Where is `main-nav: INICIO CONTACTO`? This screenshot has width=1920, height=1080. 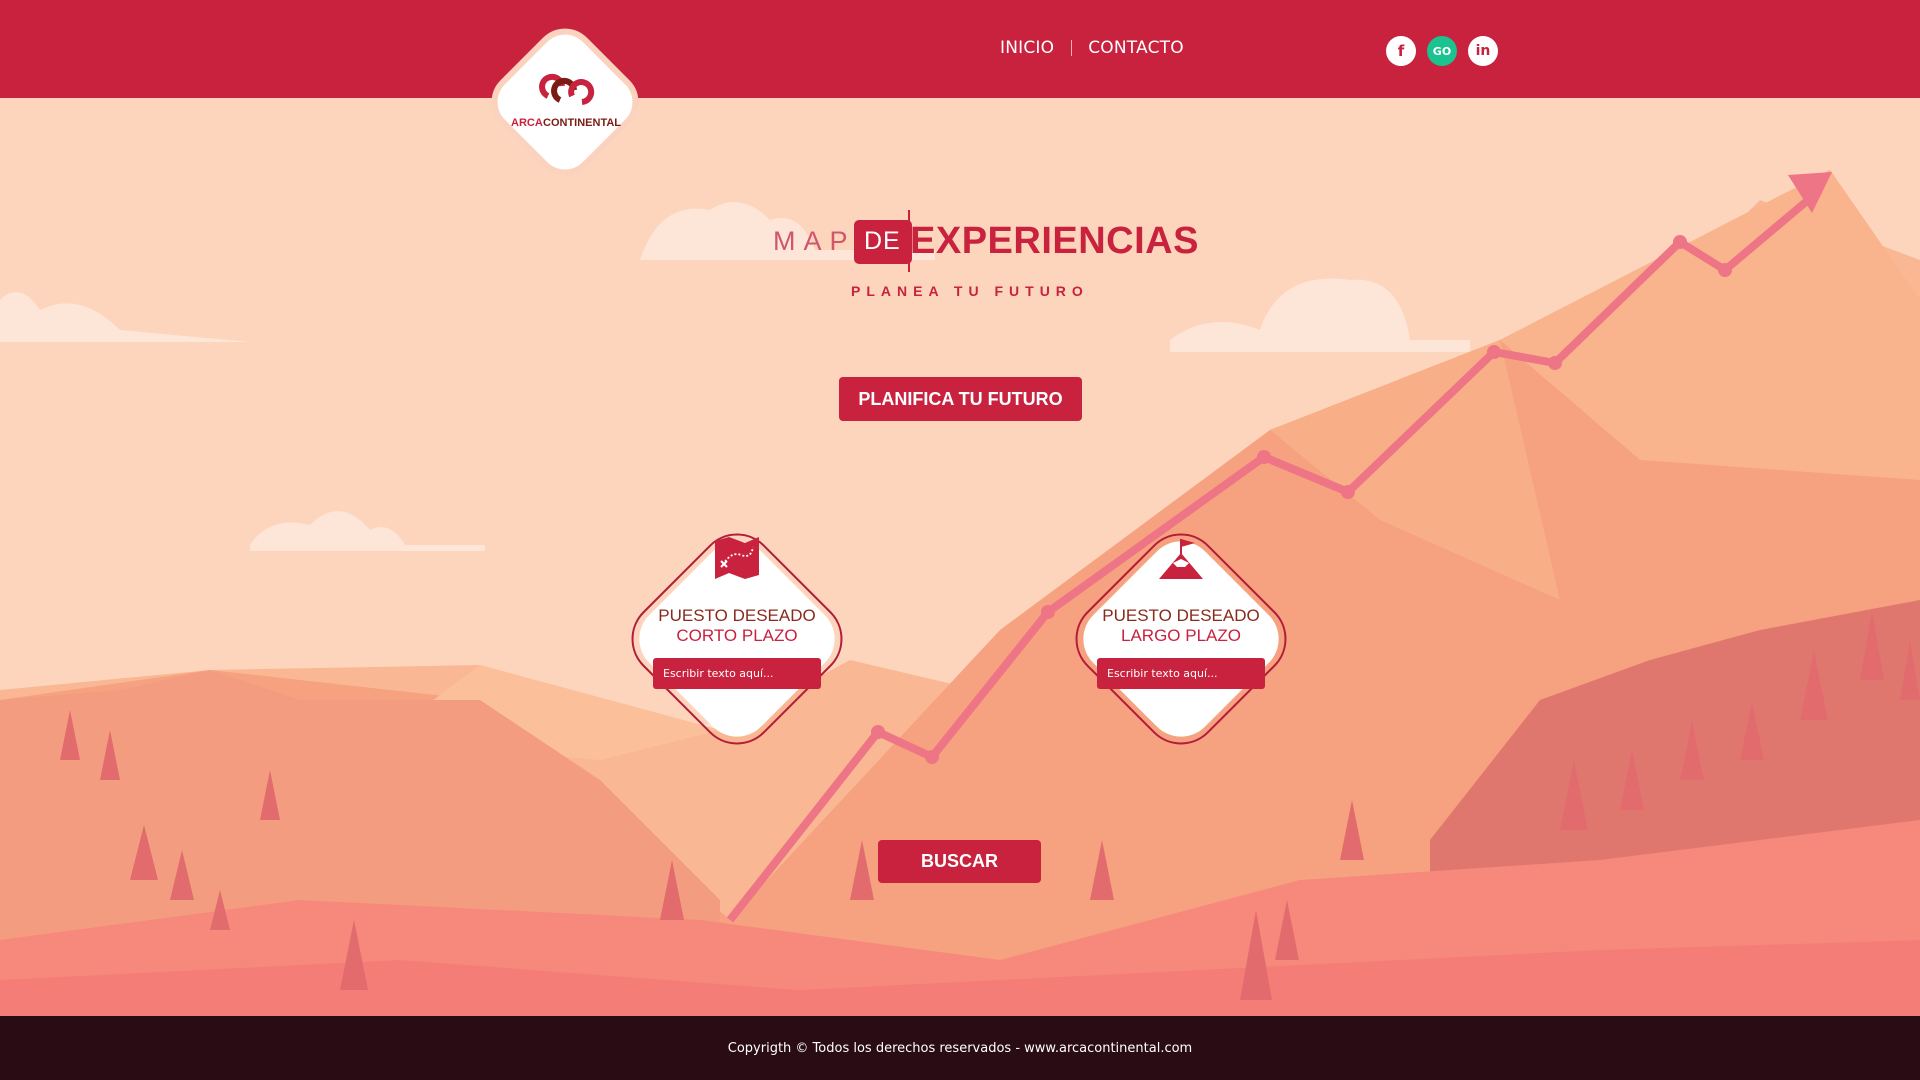
main-nav: INICIO CONTACTO is located at coordinates (1092, 48).